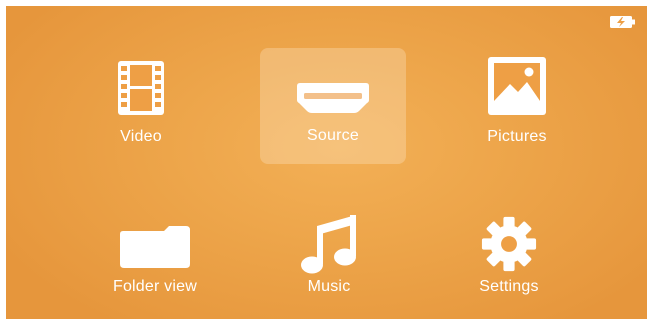 This screenshot has width=653, height=325. What do you see at coordinates (509, 286) in the screenshot?
I see `menu-item-label: Settings` at bounding box center [509, 286].